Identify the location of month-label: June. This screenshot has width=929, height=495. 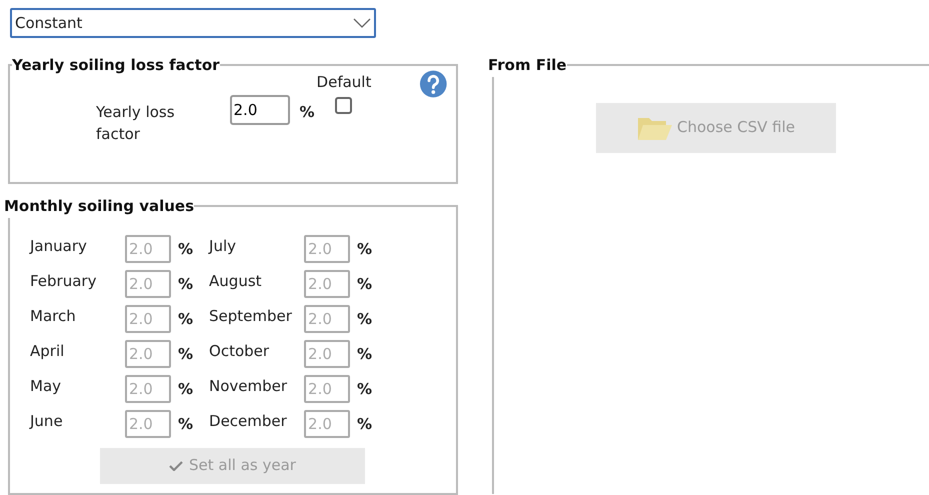
(47, 421).